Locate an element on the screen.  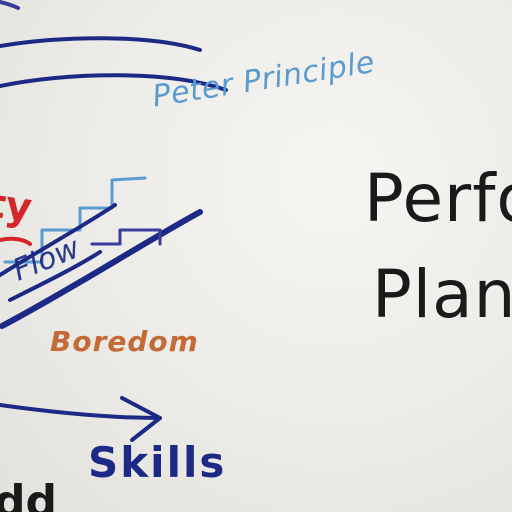
anxiety-stroke is located at coordinates (16, 241).